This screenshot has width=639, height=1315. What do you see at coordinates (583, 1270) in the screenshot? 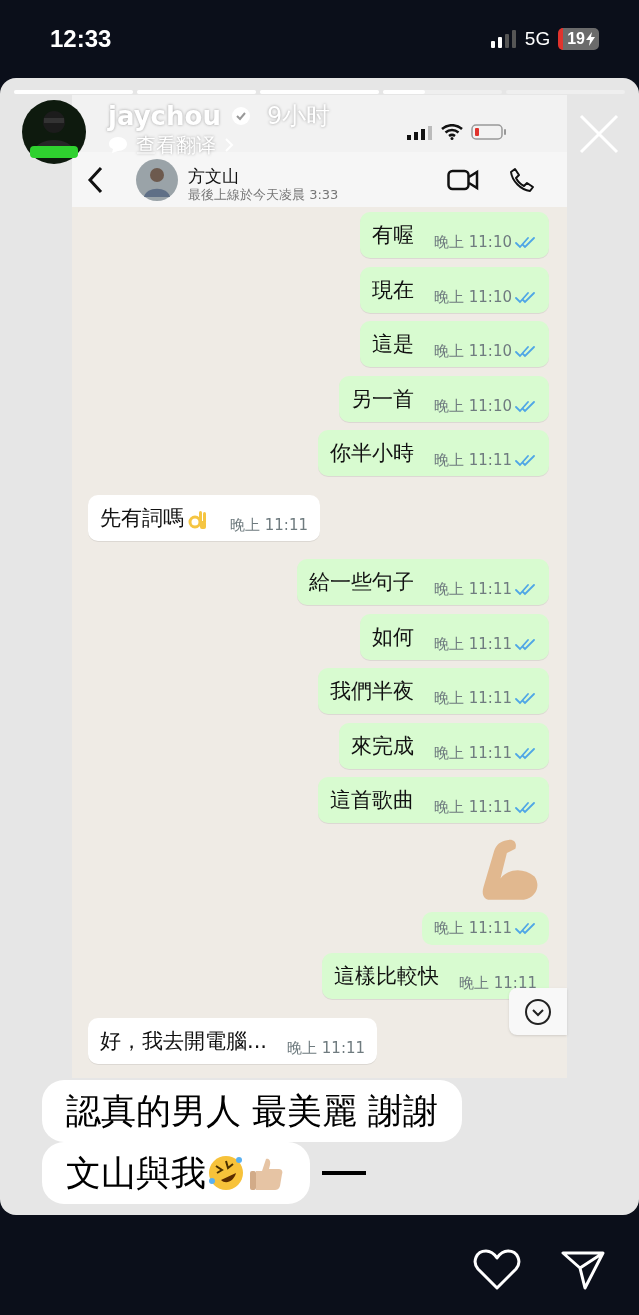
I see `send-icon` at bounding box center [583, 1270].